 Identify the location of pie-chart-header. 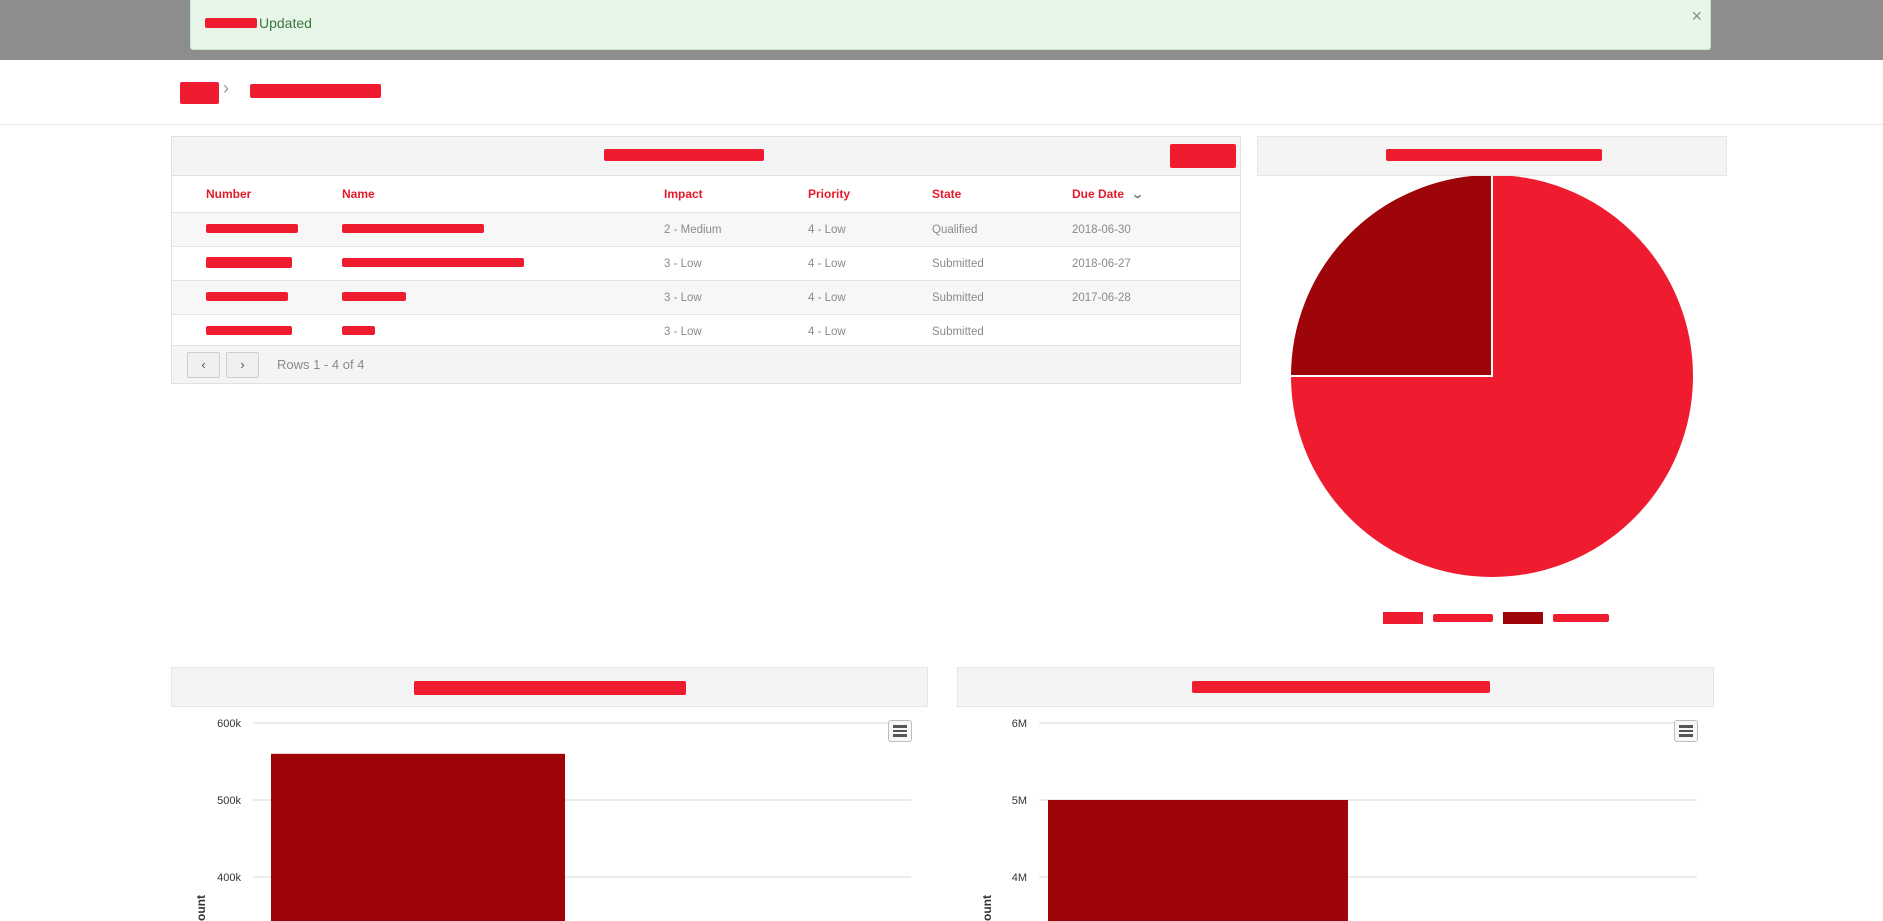
(1492, 156).